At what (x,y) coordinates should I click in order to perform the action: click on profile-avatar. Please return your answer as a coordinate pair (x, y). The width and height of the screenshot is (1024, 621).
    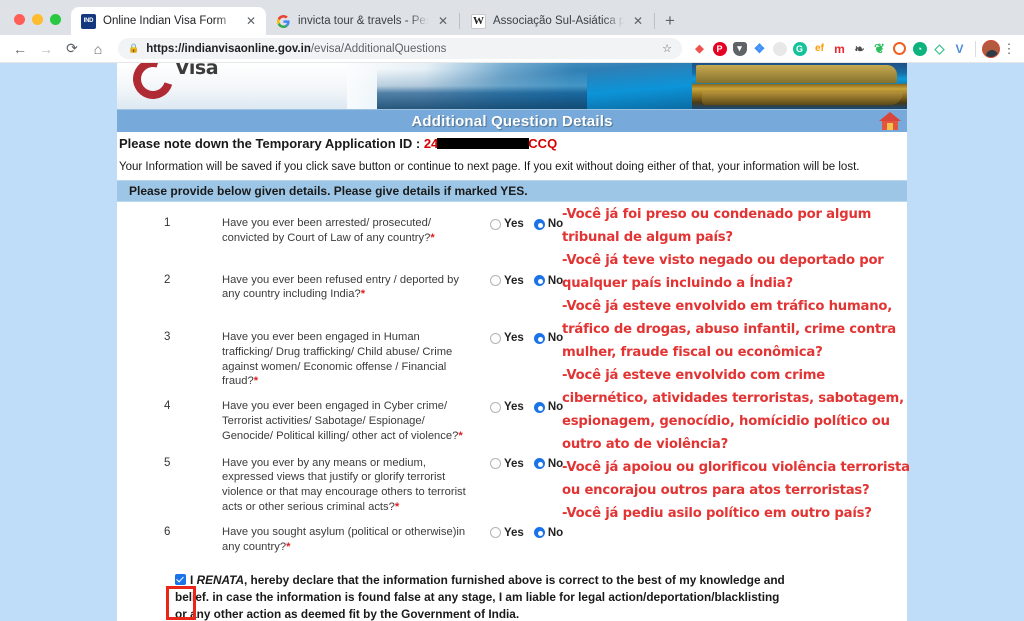
    Looking at the image, I should click on (991, 48).